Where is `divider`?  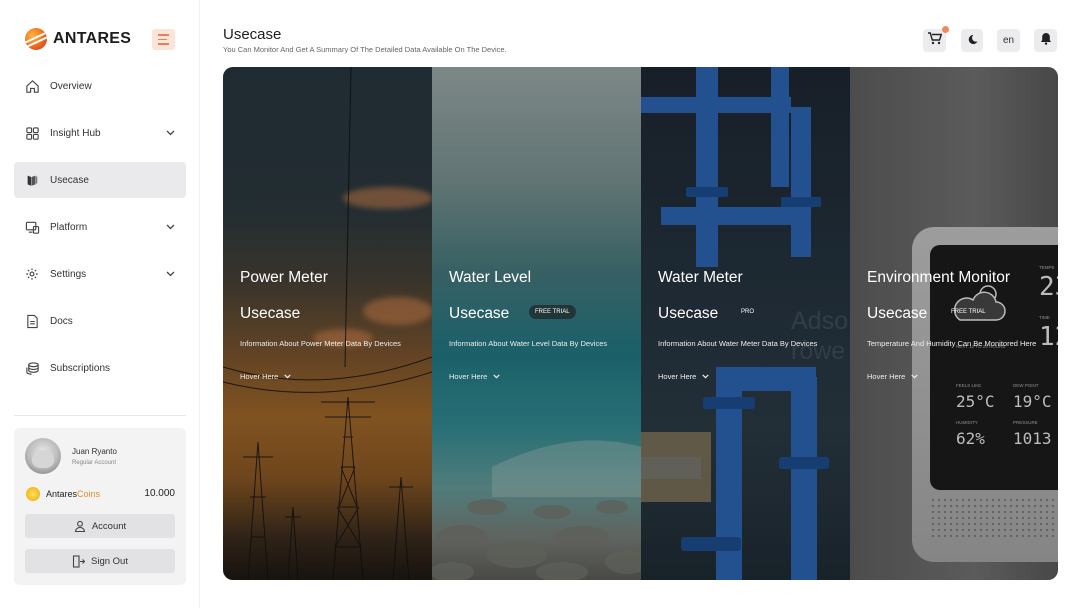
divider is located at coordinates (100, 415).